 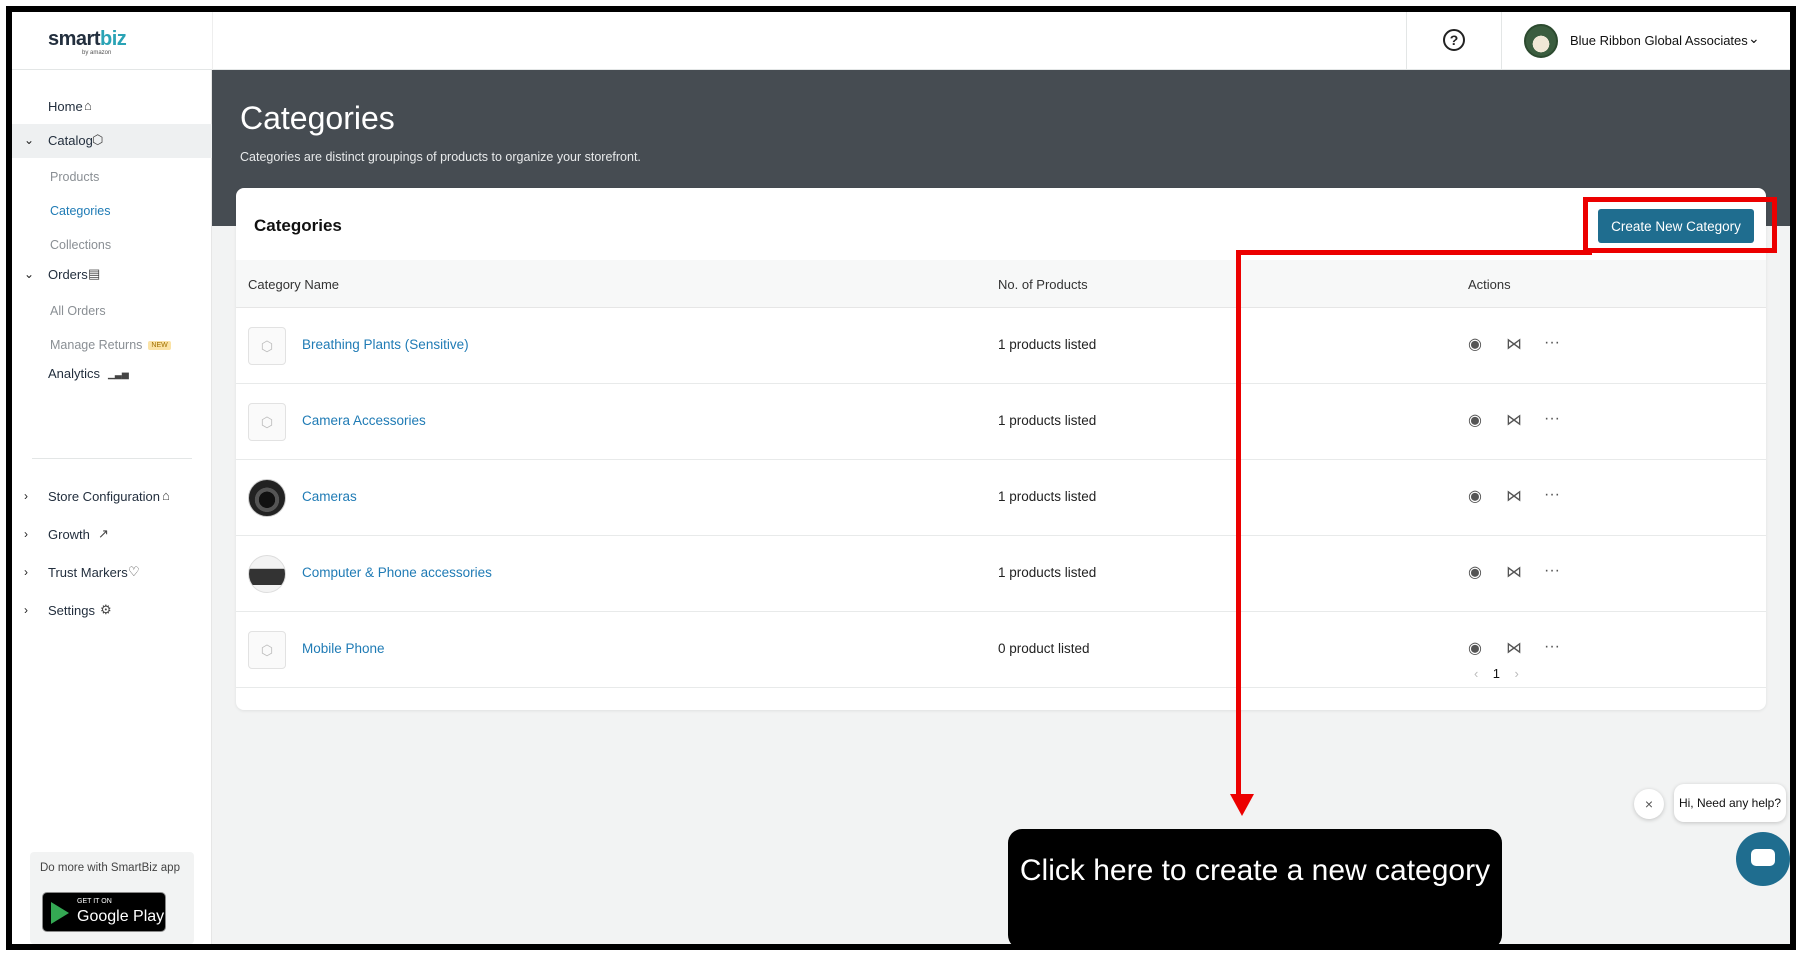 What do you see at coordinates (106, 609) in the screenshot?
I see `gear-icon: ⚙` at bounding box center [106, 609].